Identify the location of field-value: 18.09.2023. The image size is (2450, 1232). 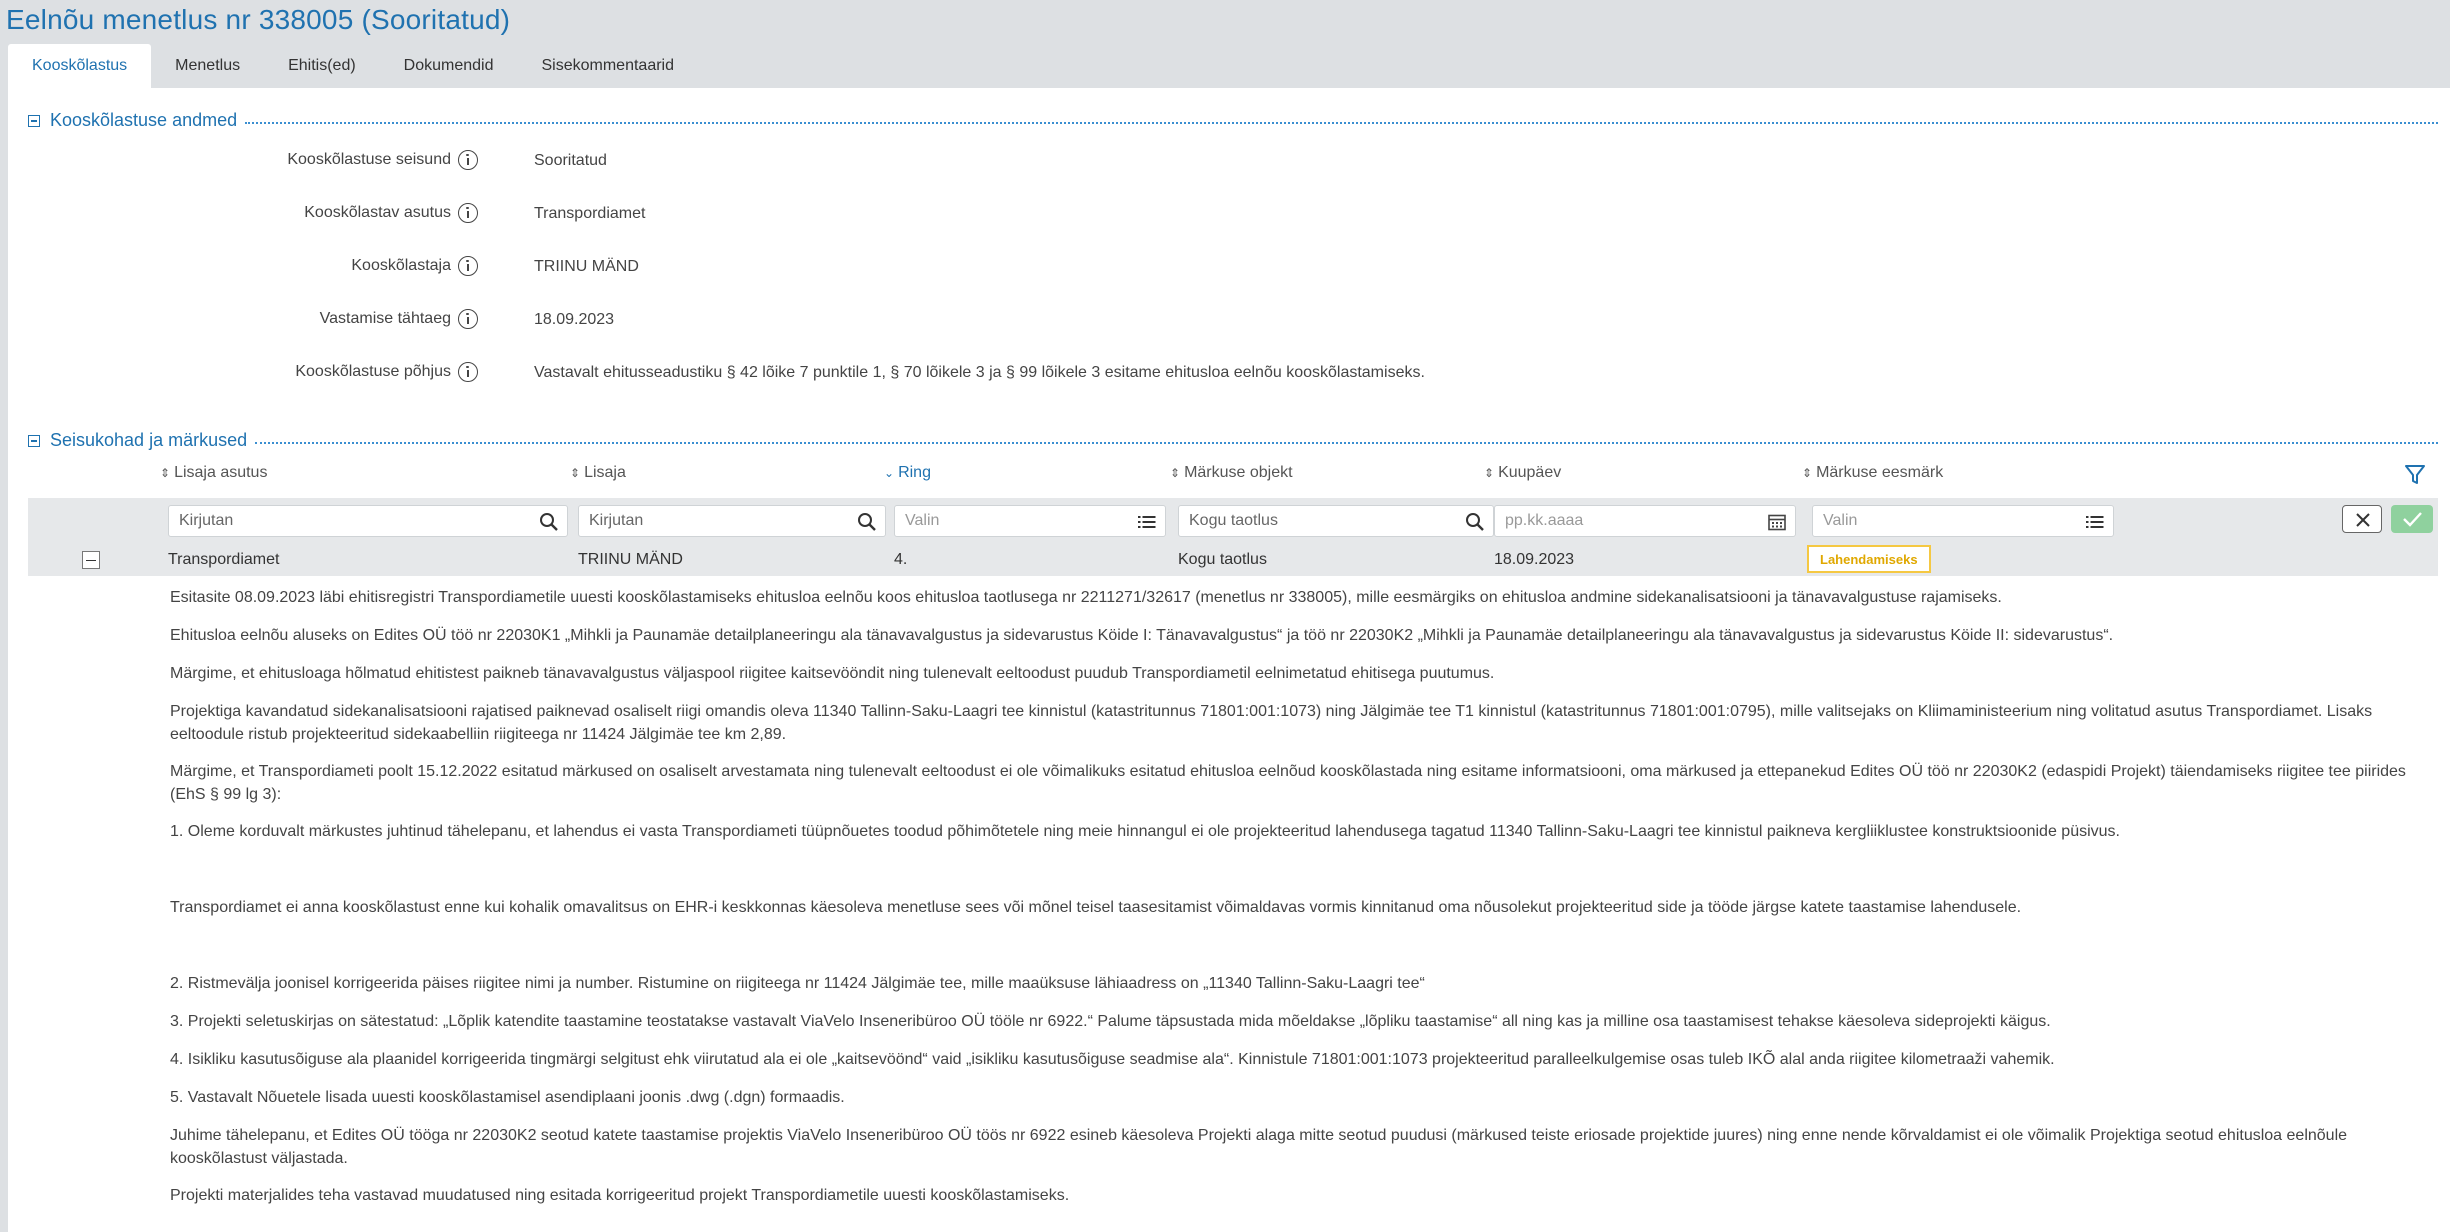
(574, 319).